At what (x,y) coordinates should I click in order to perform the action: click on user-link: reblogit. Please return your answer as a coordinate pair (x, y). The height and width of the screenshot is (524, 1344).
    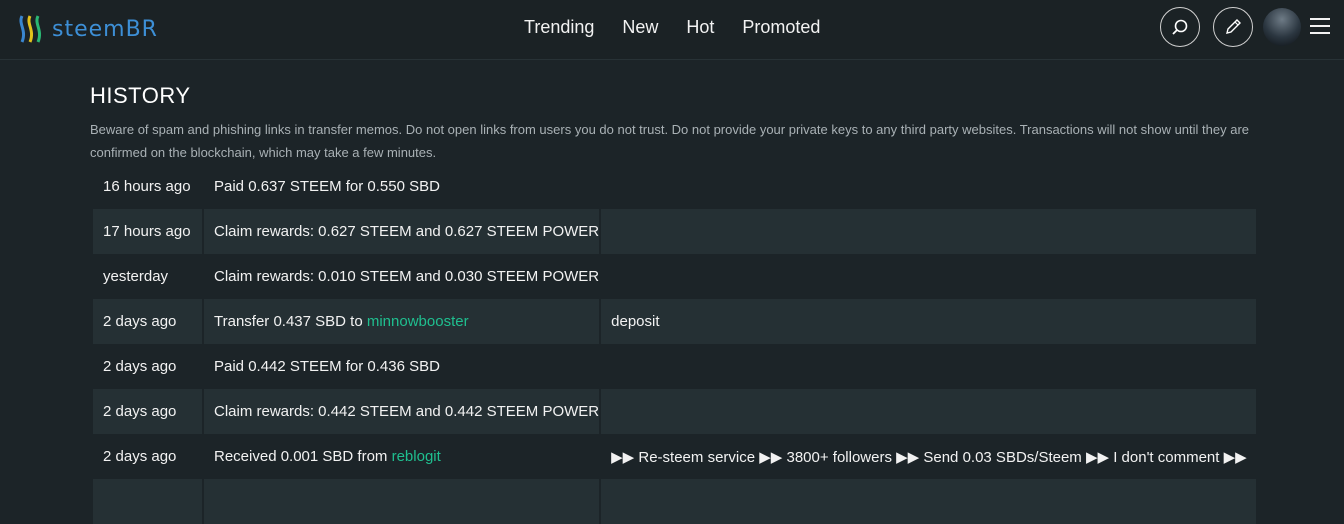
    Looking at the image, I should click on (416, 456).